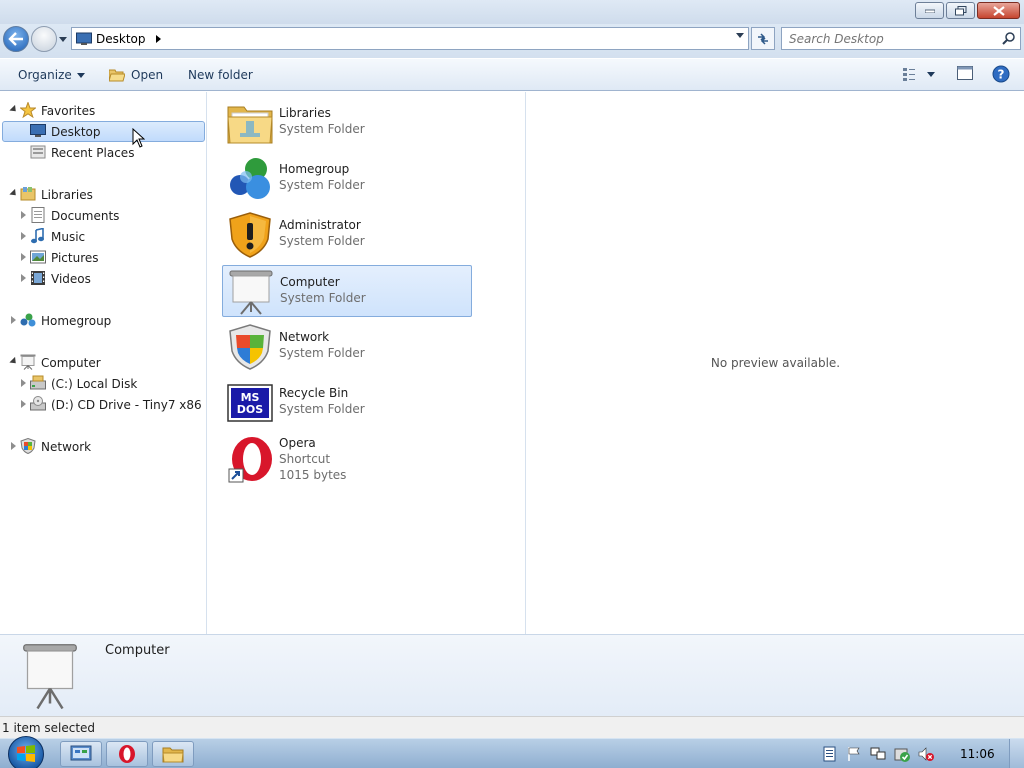 The image size is (1024, 768). What do you see at coordinates (102, 257) in the screenshot?
I see `nav-pictures: Pictures` at bounding box center [102, 257].